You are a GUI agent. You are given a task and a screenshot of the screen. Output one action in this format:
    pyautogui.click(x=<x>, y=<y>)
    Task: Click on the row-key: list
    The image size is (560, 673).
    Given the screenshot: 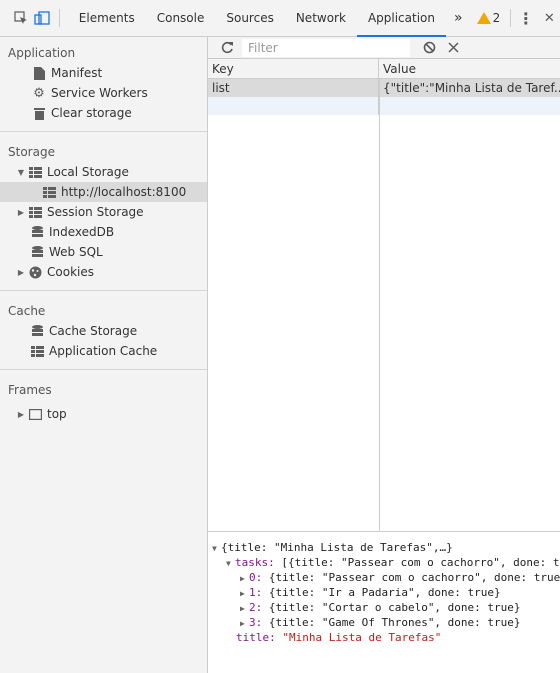 What is the action you would take?
    pyautogui.click(x=293, y=88)
    